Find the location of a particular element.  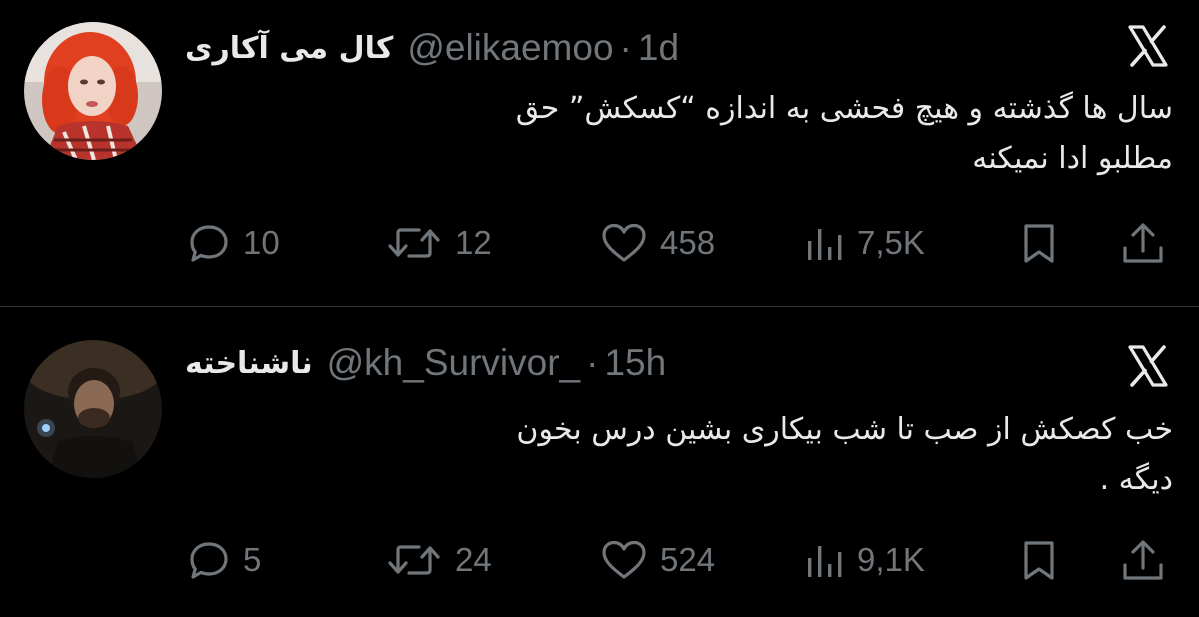

tweet-time: 15h is located at coordinates (635, 363).